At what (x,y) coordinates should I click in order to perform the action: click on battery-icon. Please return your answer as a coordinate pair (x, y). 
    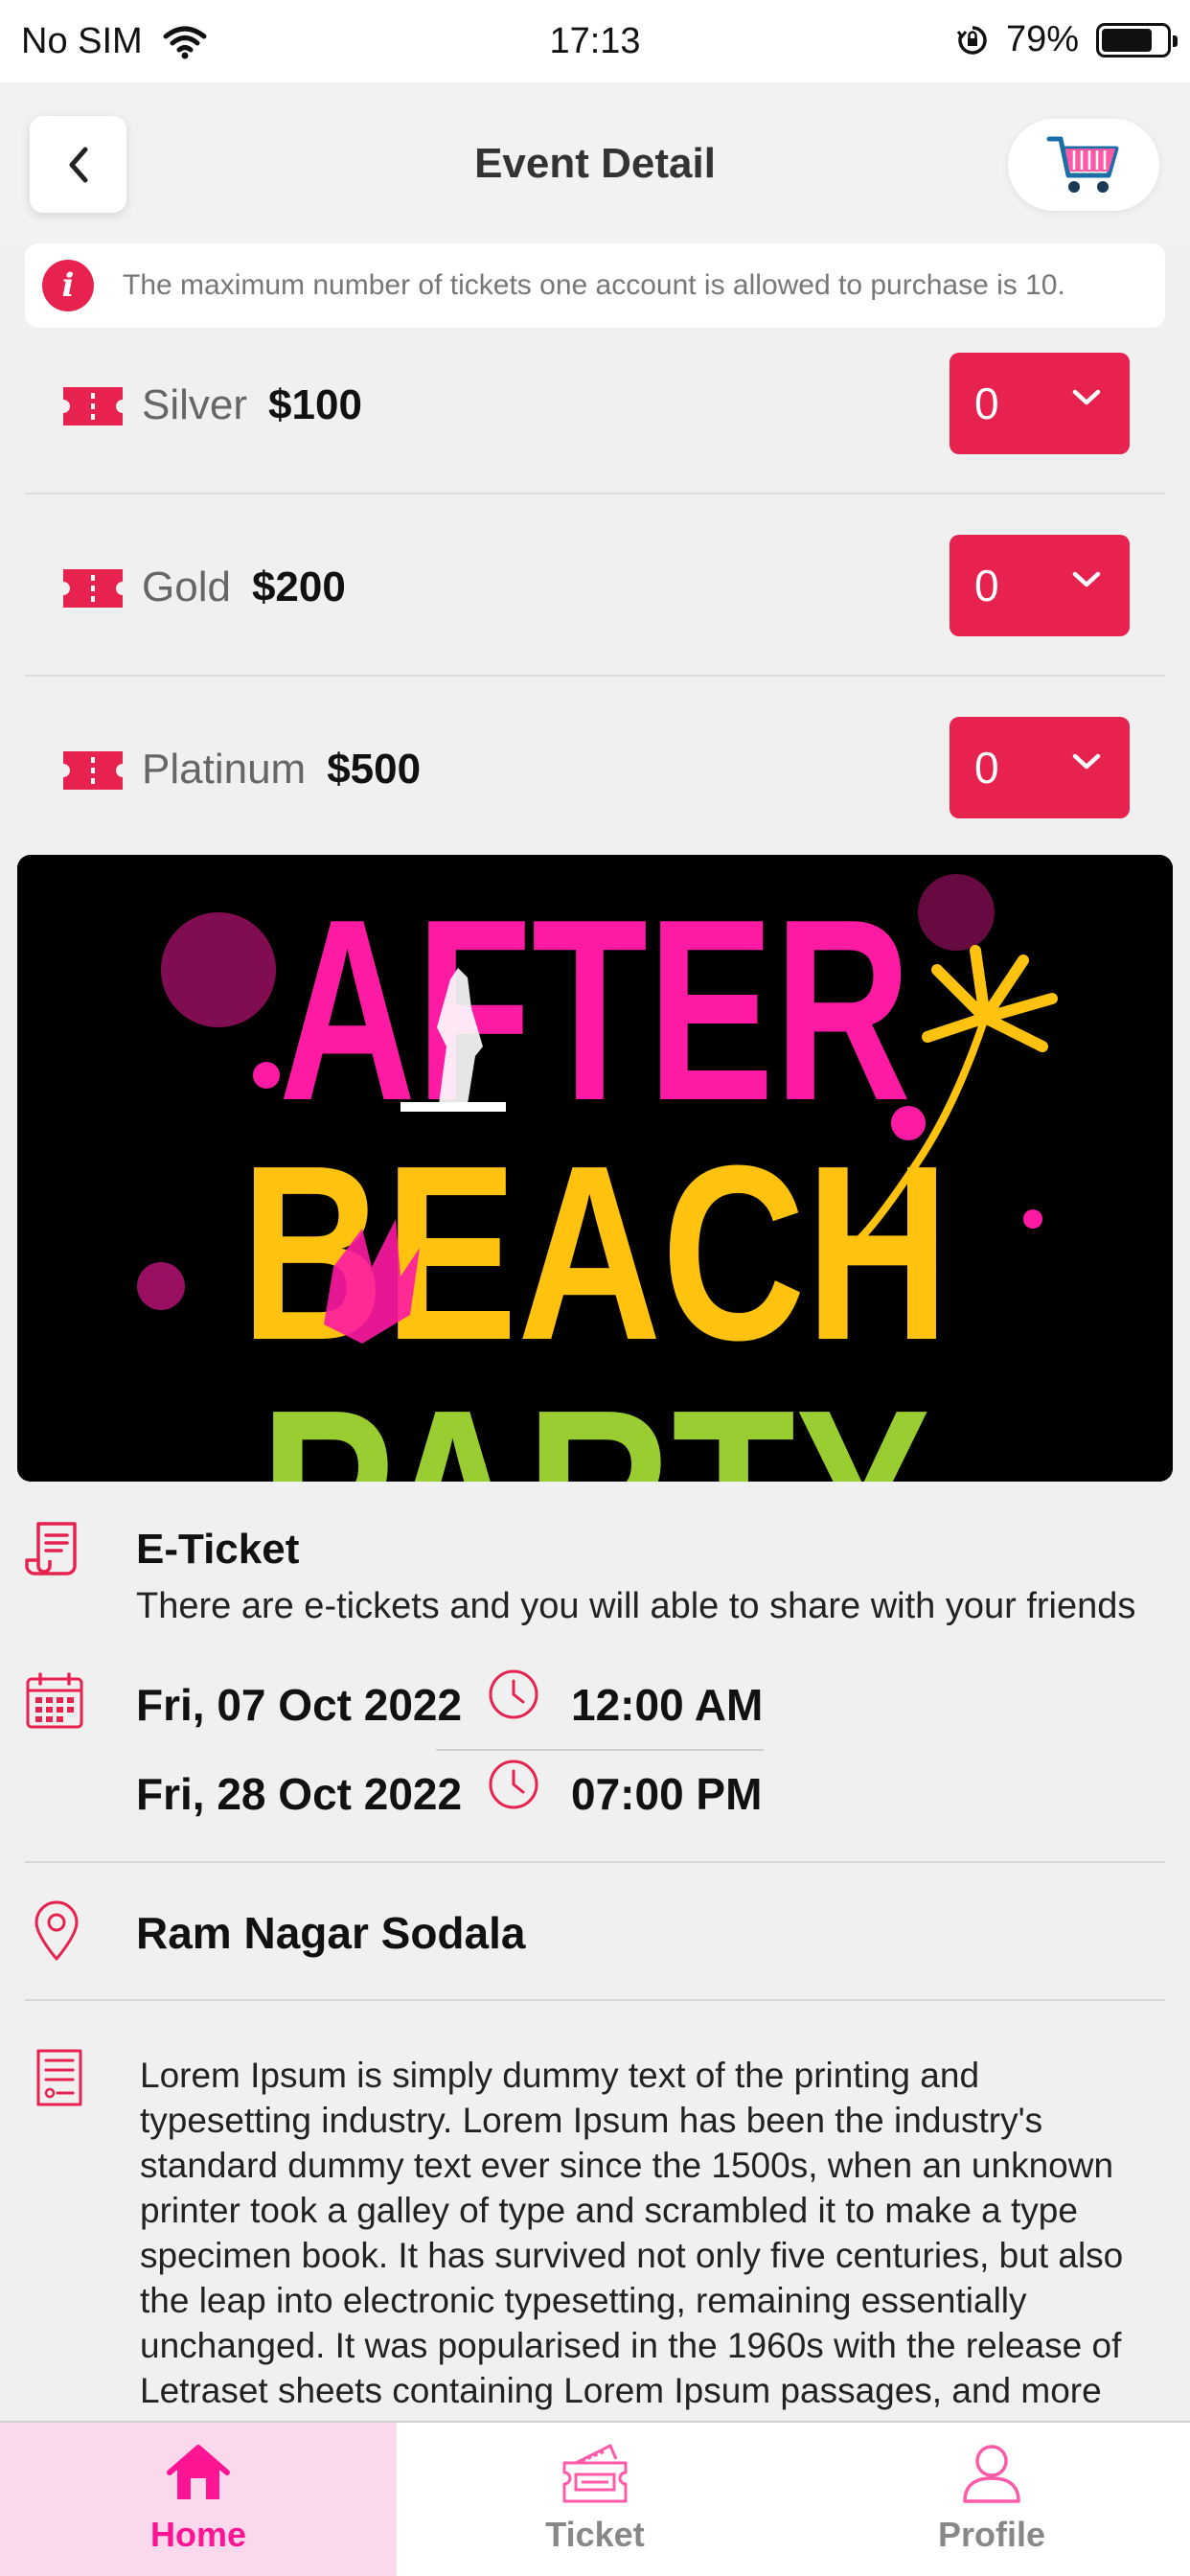
    Looking at the image, I should click on (1137, 40).